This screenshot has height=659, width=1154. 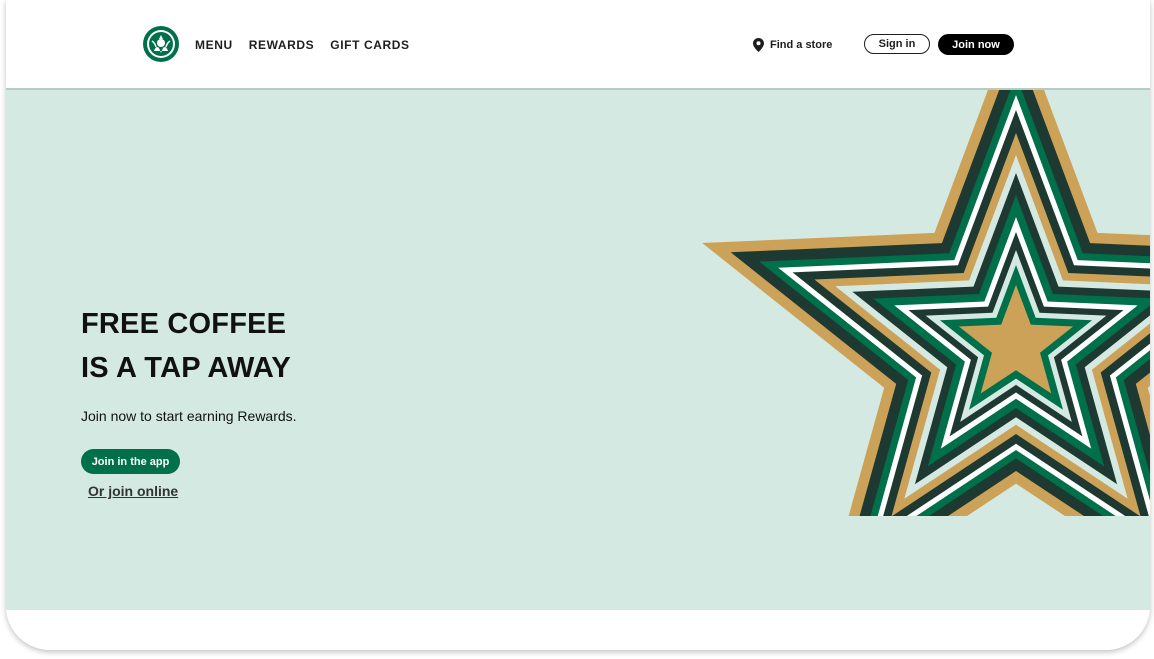 I want to click on main-nav: MENU REWARDS GIFT CARDS, so click(x=302, y=45).